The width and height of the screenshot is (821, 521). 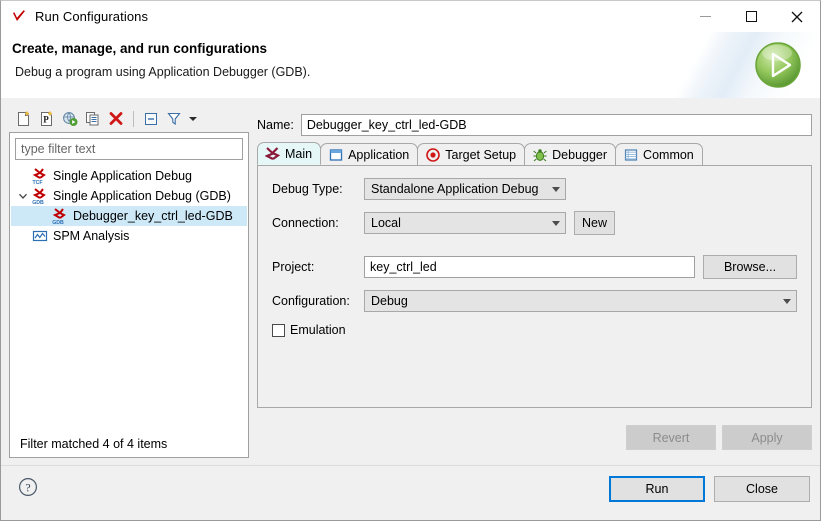 What do you see at coordinates (116, 119) in the screenshot?
I see `delete-icon` at bounding box center [116, 119].